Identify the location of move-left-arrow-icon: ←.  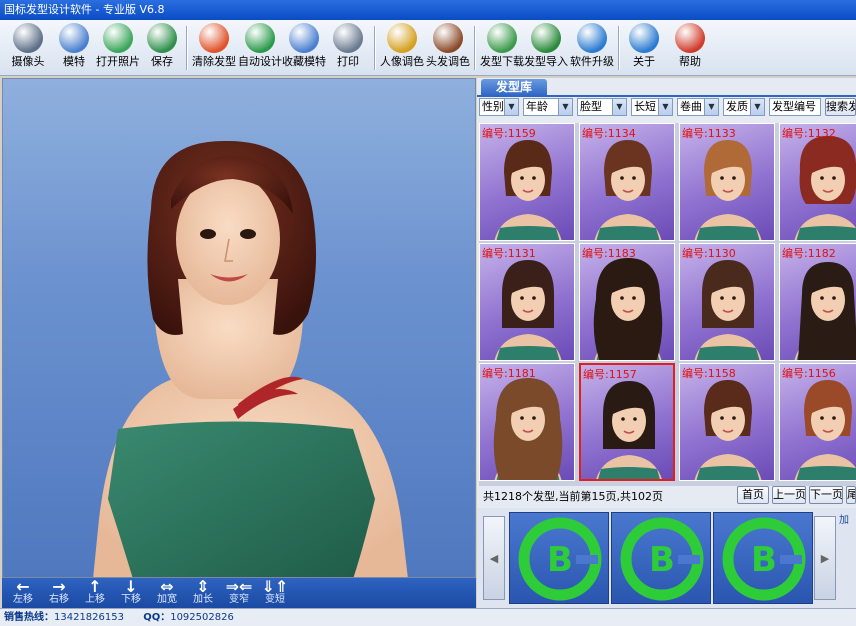
(23, 586).